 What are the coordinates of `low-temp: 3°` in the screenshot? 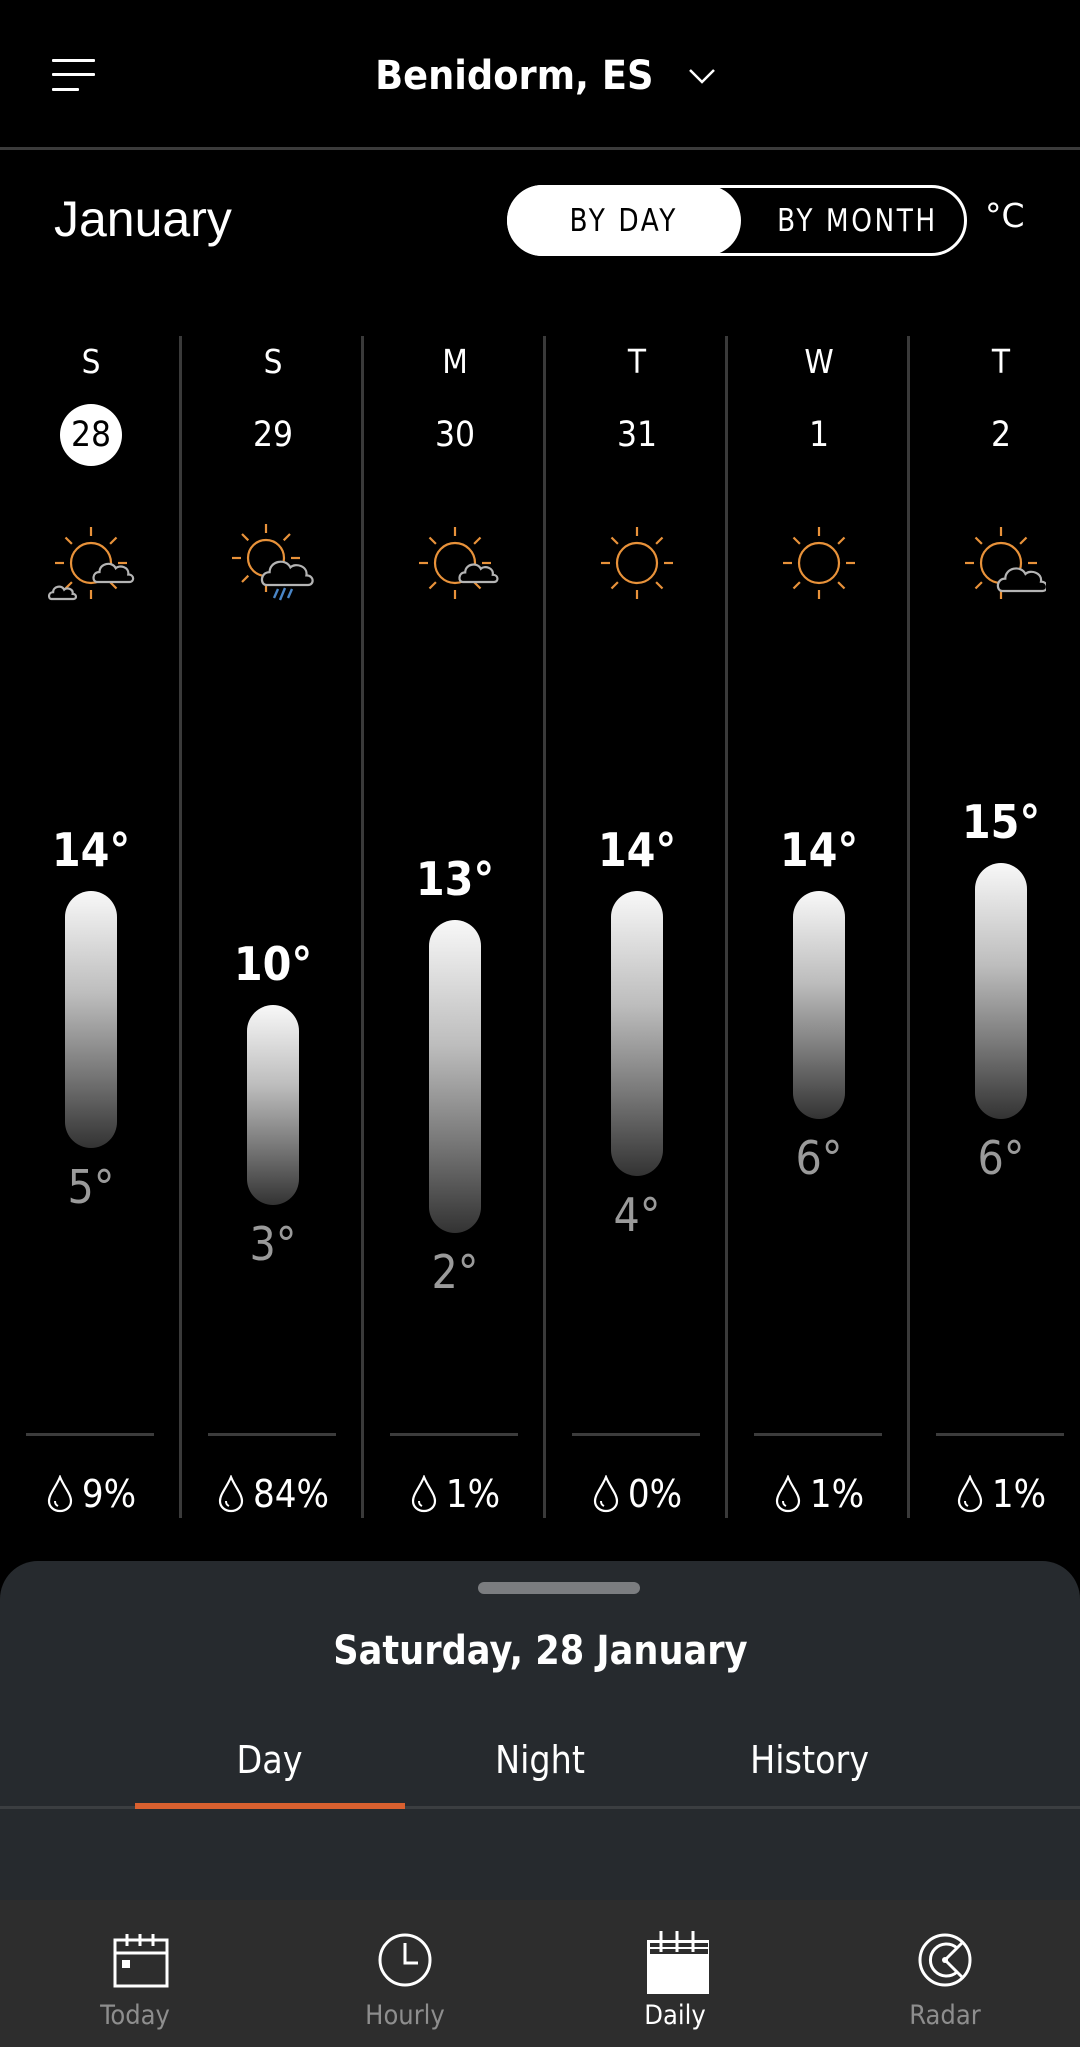 It's located at (273, 1243).